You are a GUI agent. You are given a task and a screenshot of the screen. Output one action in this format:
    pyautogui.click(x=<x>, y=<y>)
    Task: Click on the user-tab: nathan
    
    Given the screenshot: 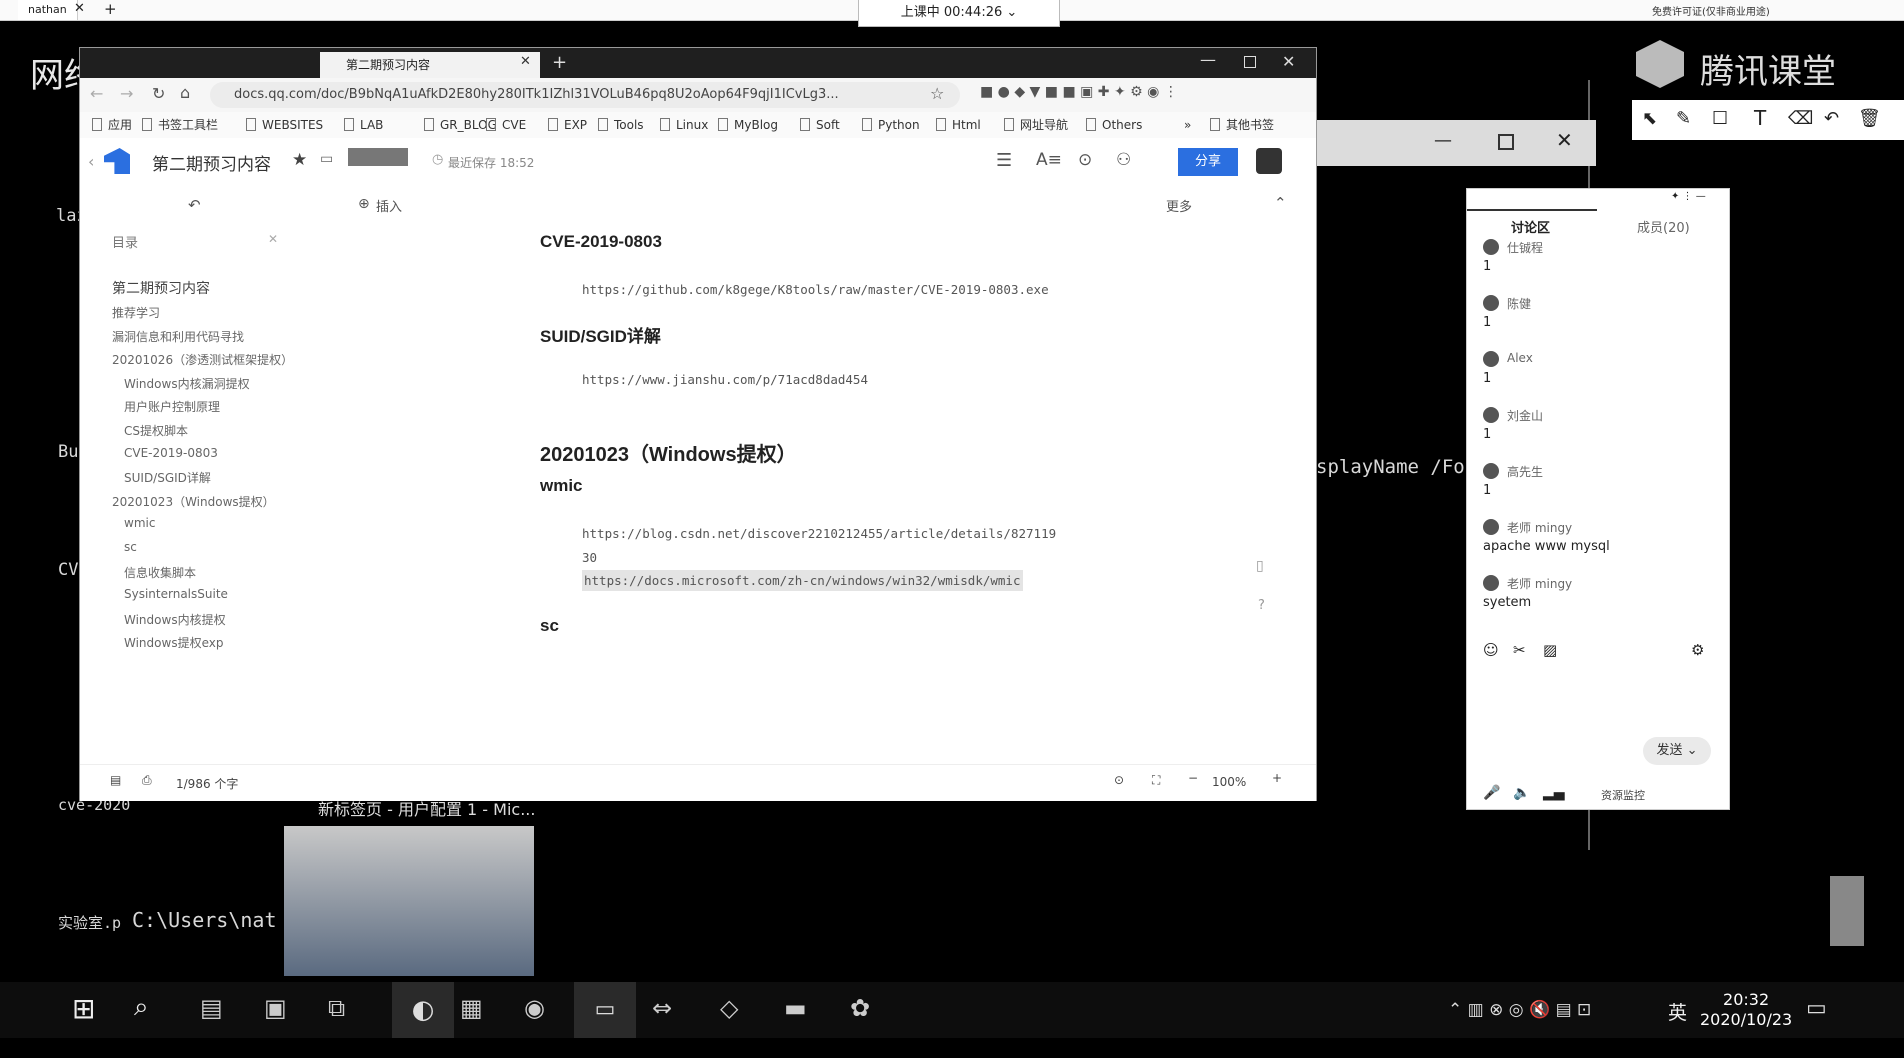 What is the action you would take?
    pyautogui.click(x=48, y=10)
    